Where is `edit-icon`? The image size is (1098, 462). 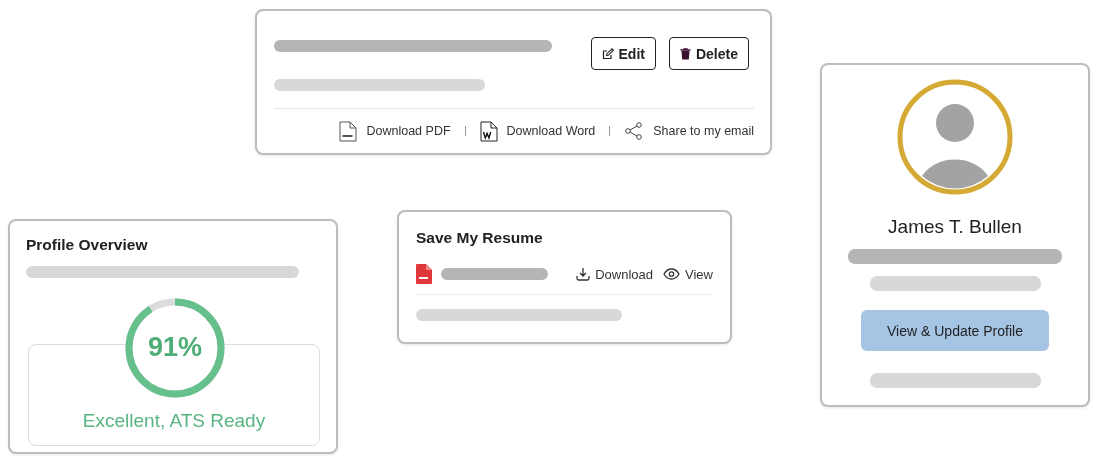
edit-icon is located at coordinates (607, 53).